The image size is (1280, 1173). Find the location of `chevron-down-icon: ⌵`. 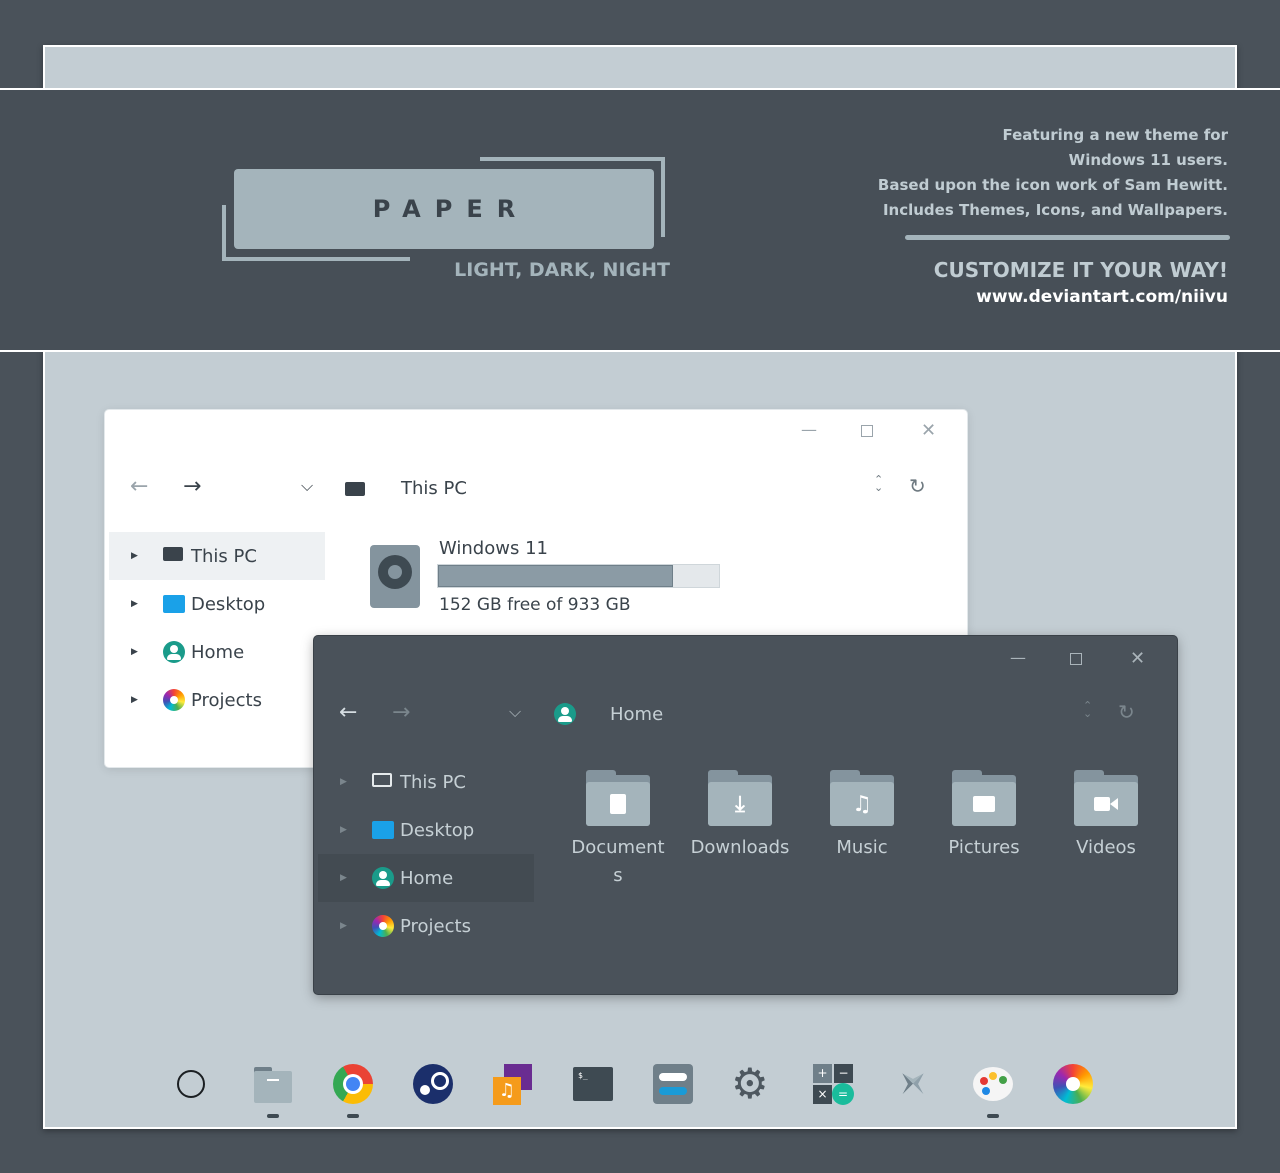

chevron-down-icon: ⌵ is located at coordinates (307, 485).